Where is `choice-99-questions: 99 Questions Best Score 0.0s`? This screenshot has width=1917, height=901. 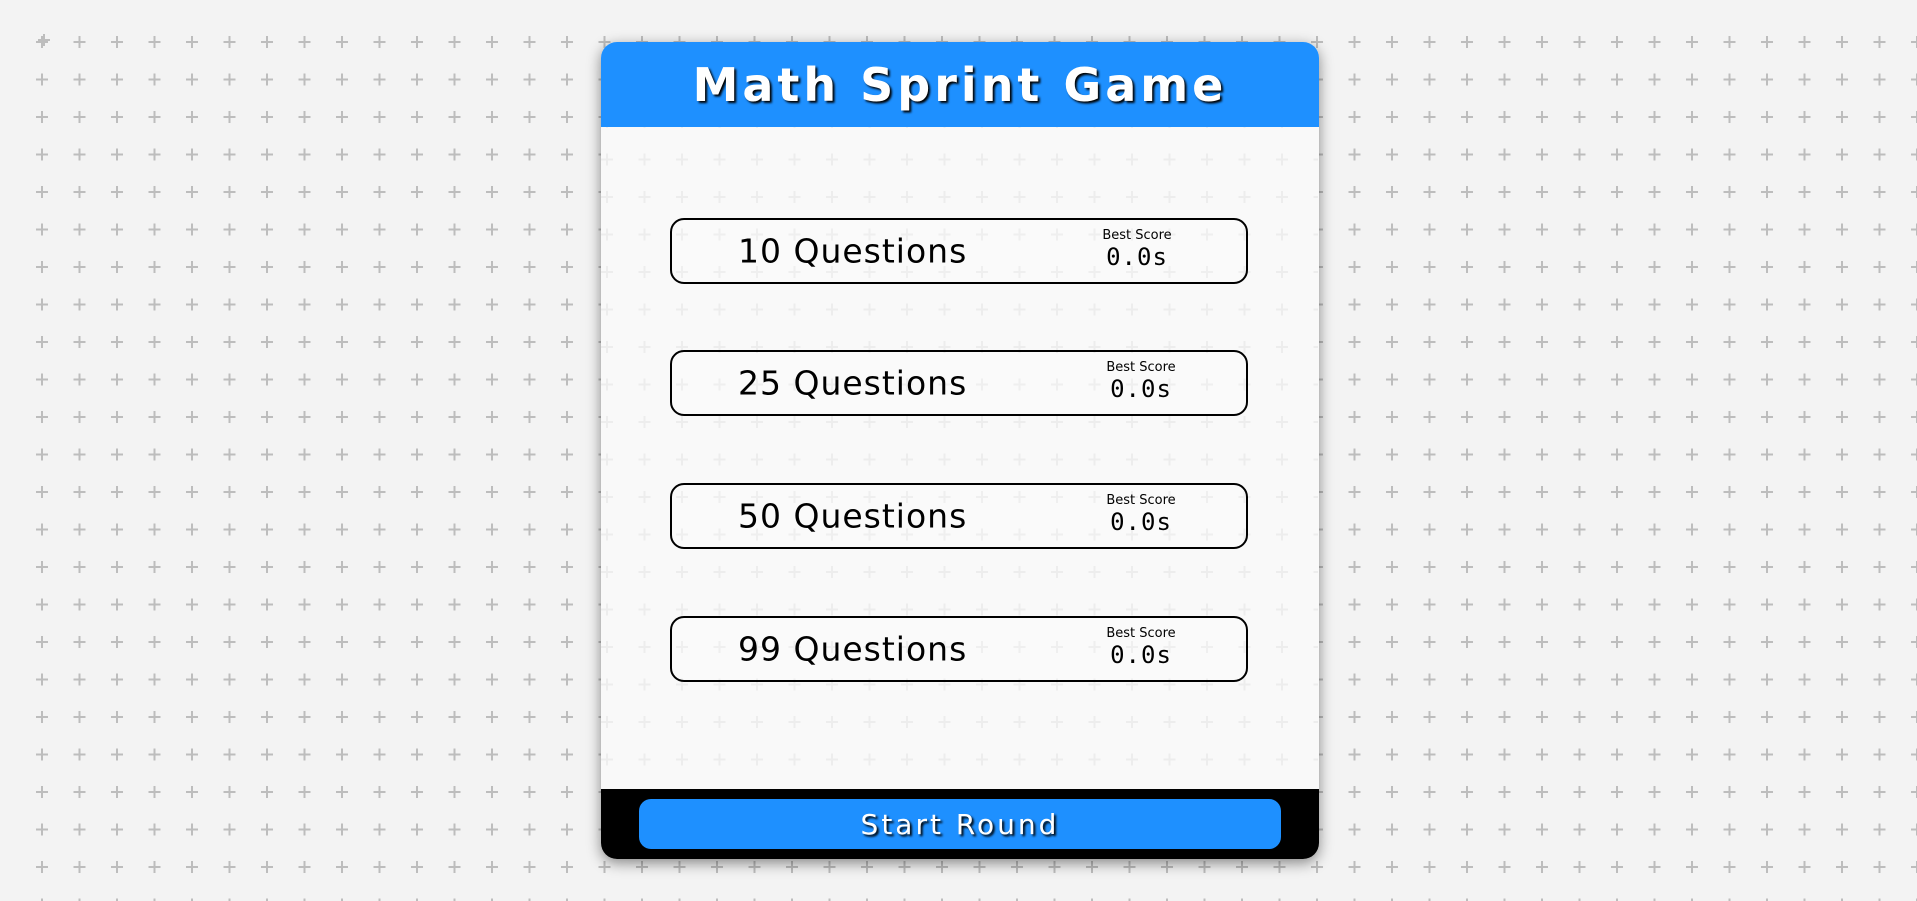 choice-99-questions: 99 Questions Best Score 0.0s is located at coordinates (959, 649).